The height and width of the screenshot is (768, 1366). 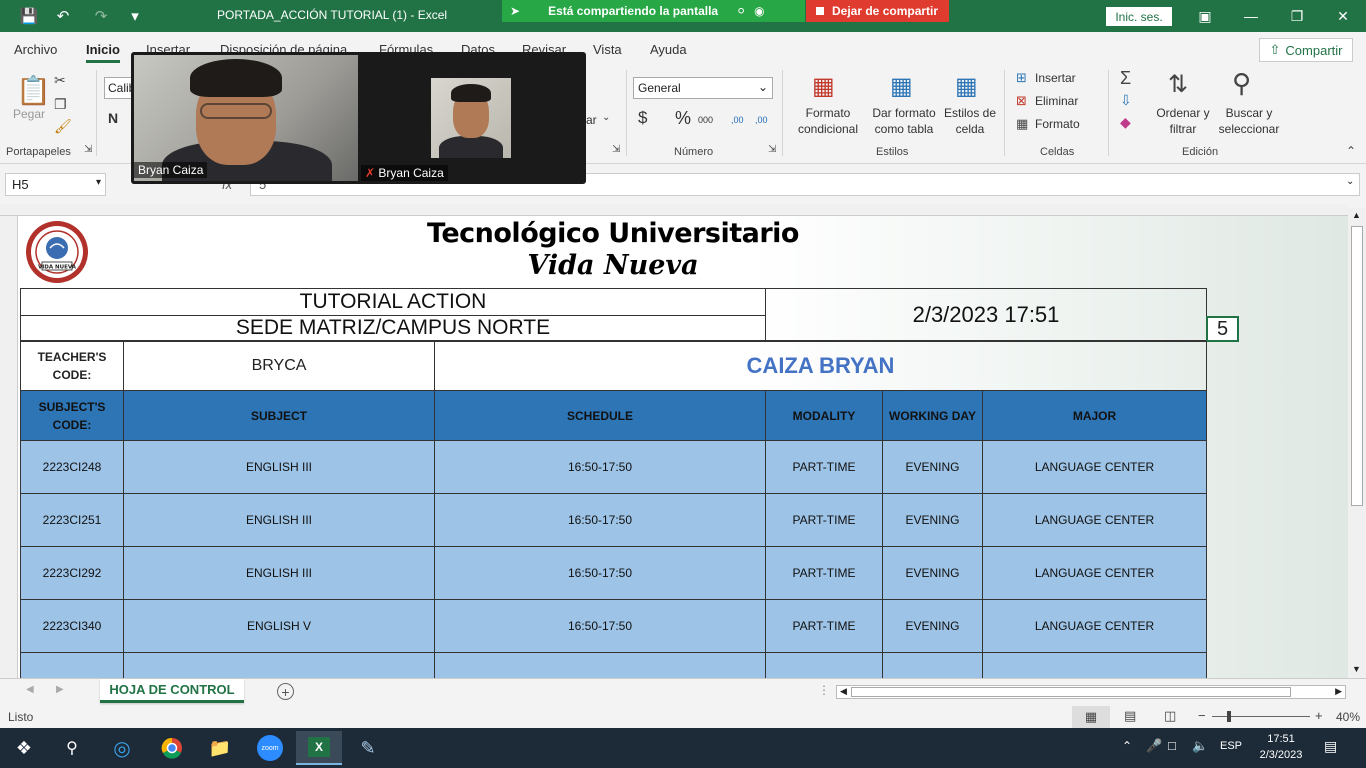 I want to click on save-icon: 💾, so click(x=29, y=16).